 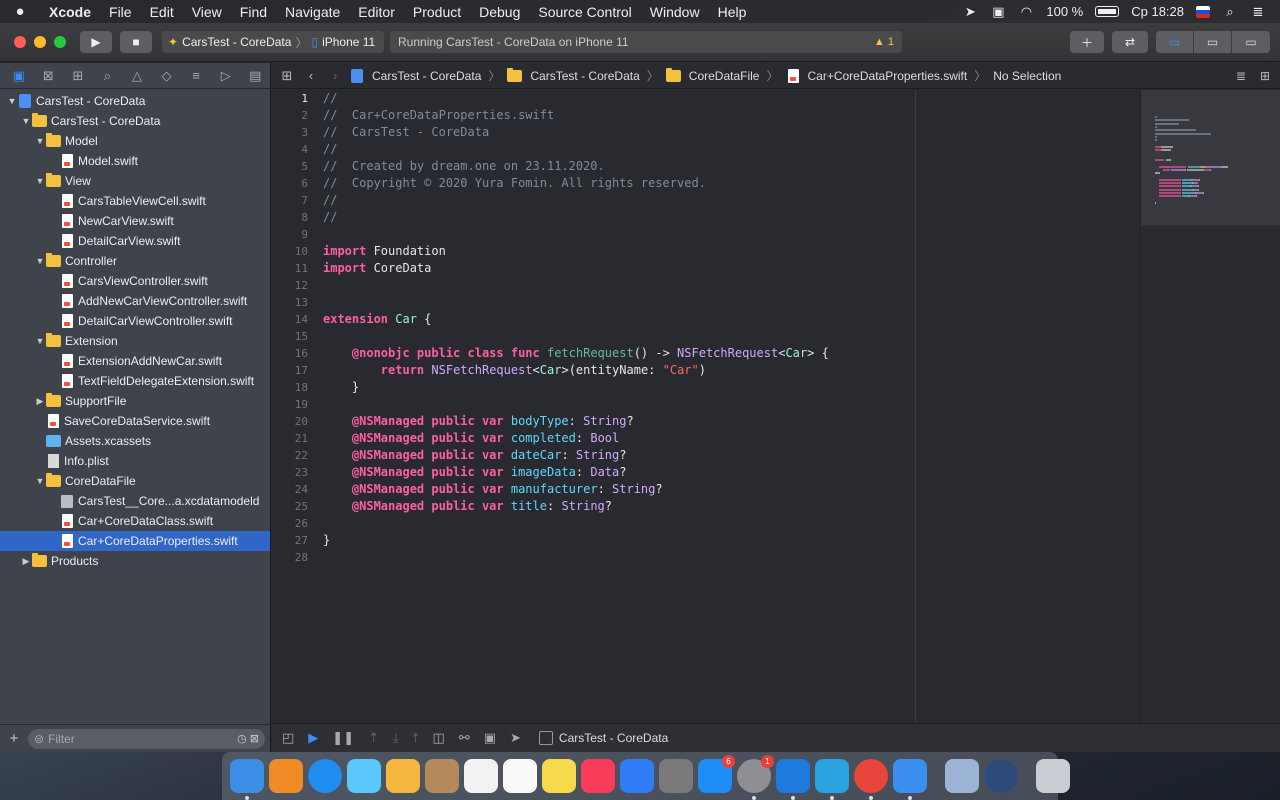 What do you see at coordinates (292, 455) in the screenshot?
I see `line-number: 22` at bounding box center [292, 455].